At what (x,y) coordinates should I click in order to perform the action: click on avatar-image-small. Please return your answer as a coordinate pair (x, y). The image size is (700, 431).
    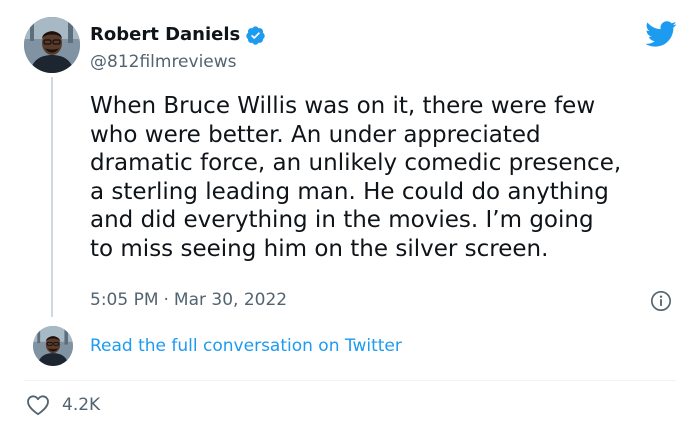
    Looking at the image, I should click on (53, 346).